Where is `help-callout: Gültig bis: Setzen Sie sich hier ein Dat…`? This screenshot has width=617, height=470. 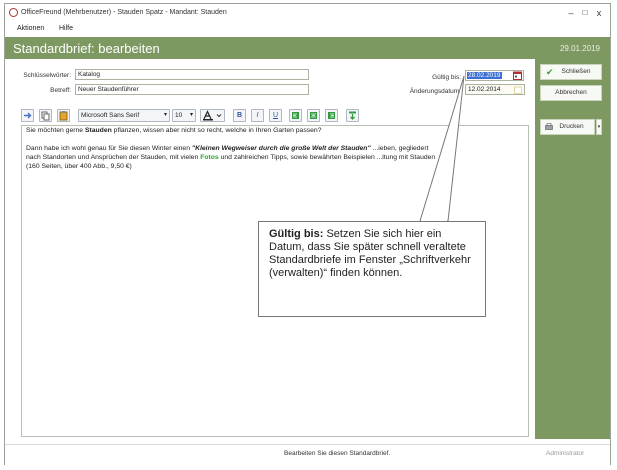
help-callout: Gültig bis: Setzen Sie sich hier ein Dat… is located at coordinates (372, 269).